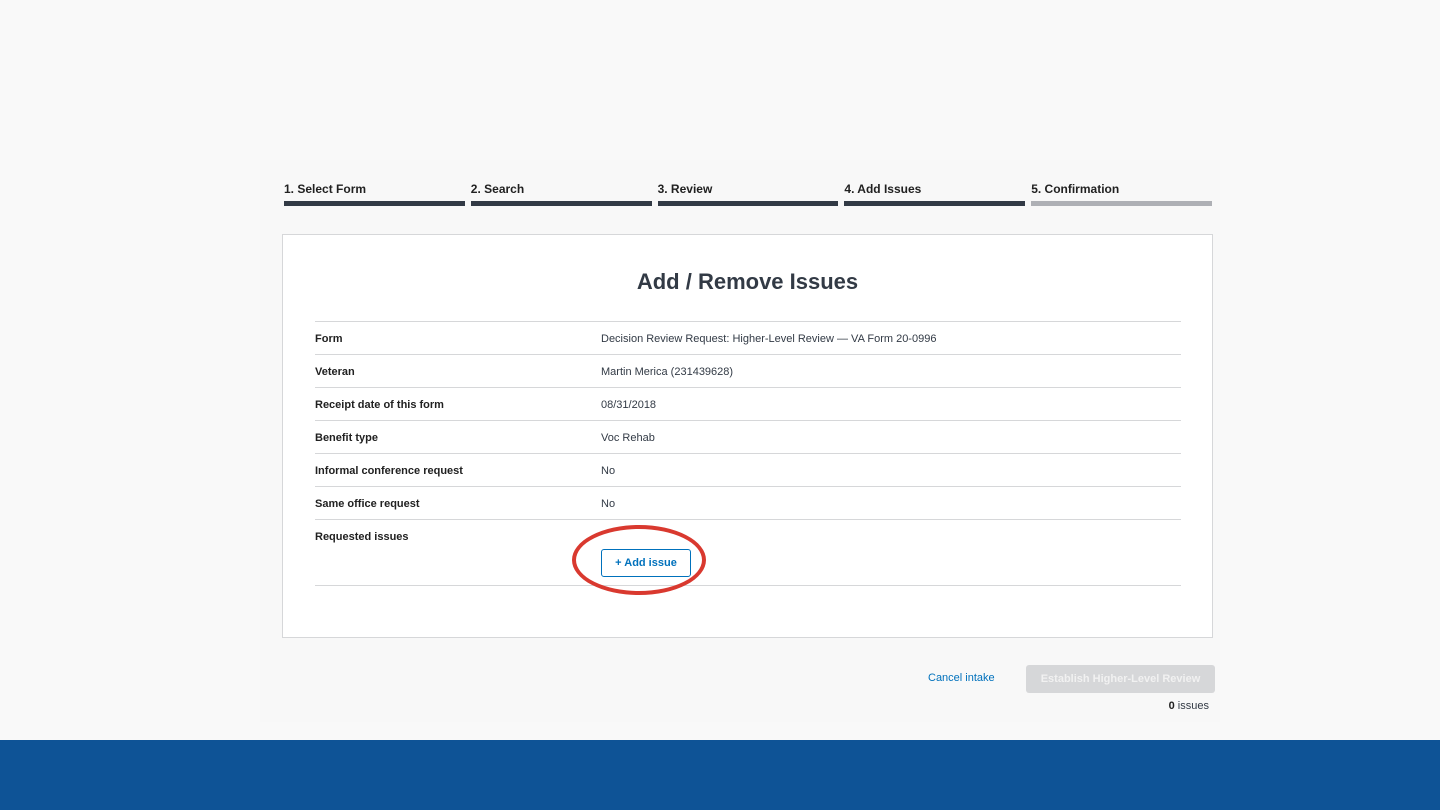  What do you see at coordinates (1121, 194) in the screenshot?
I see `progress-step-confirmation: 5. Confirmation` at bounding box center [1121, 194].